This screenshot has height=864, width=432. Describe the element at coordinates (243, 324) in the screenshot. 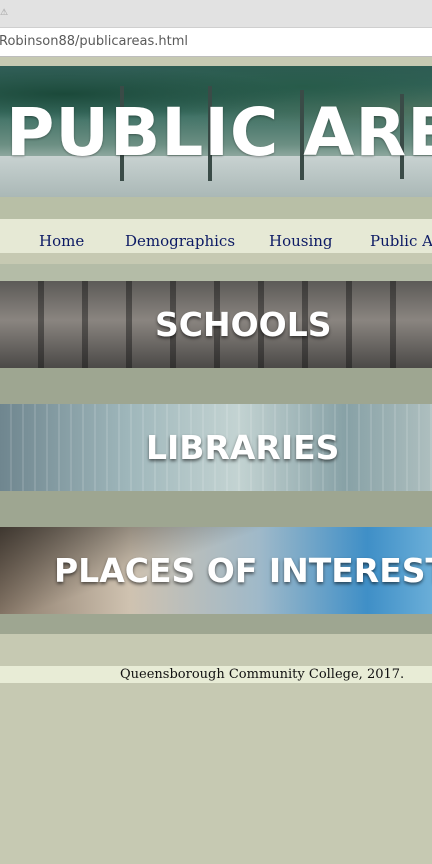

I see `section-label-schools: SCHOOLS` at that location.